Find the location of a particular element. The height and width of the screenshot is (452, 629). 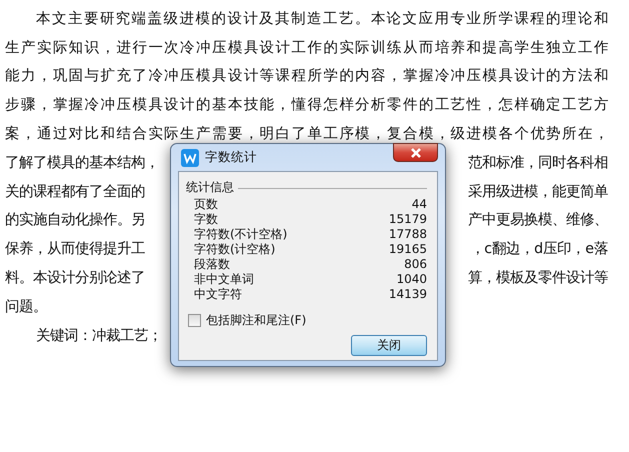

stat-label: 中文字符 is located at coordinates (218, 294).